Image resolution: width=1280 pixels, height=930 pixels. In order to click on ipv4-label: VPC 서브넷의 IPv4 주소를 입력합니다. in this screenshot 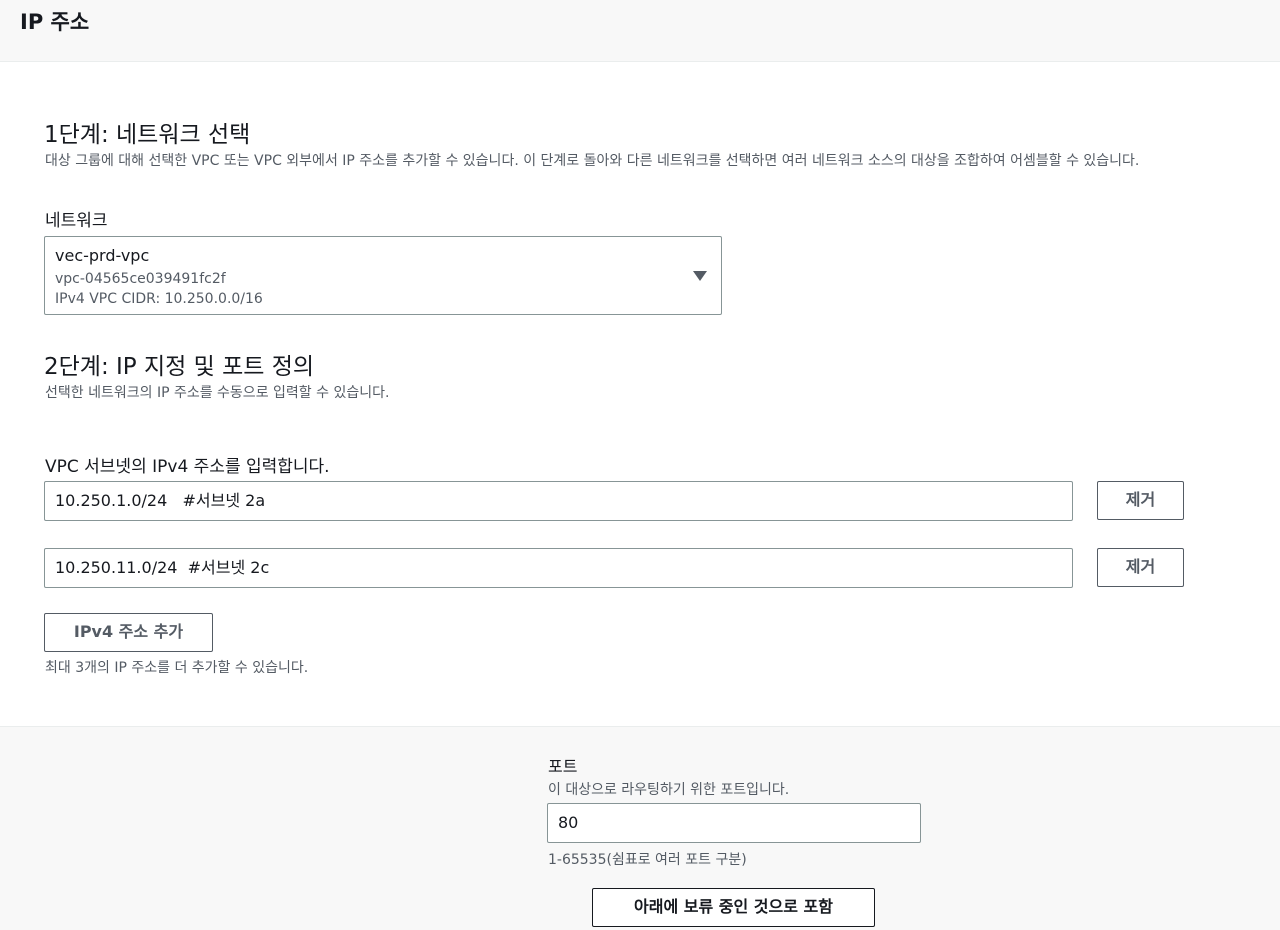, I will do `click(187, 467)`.